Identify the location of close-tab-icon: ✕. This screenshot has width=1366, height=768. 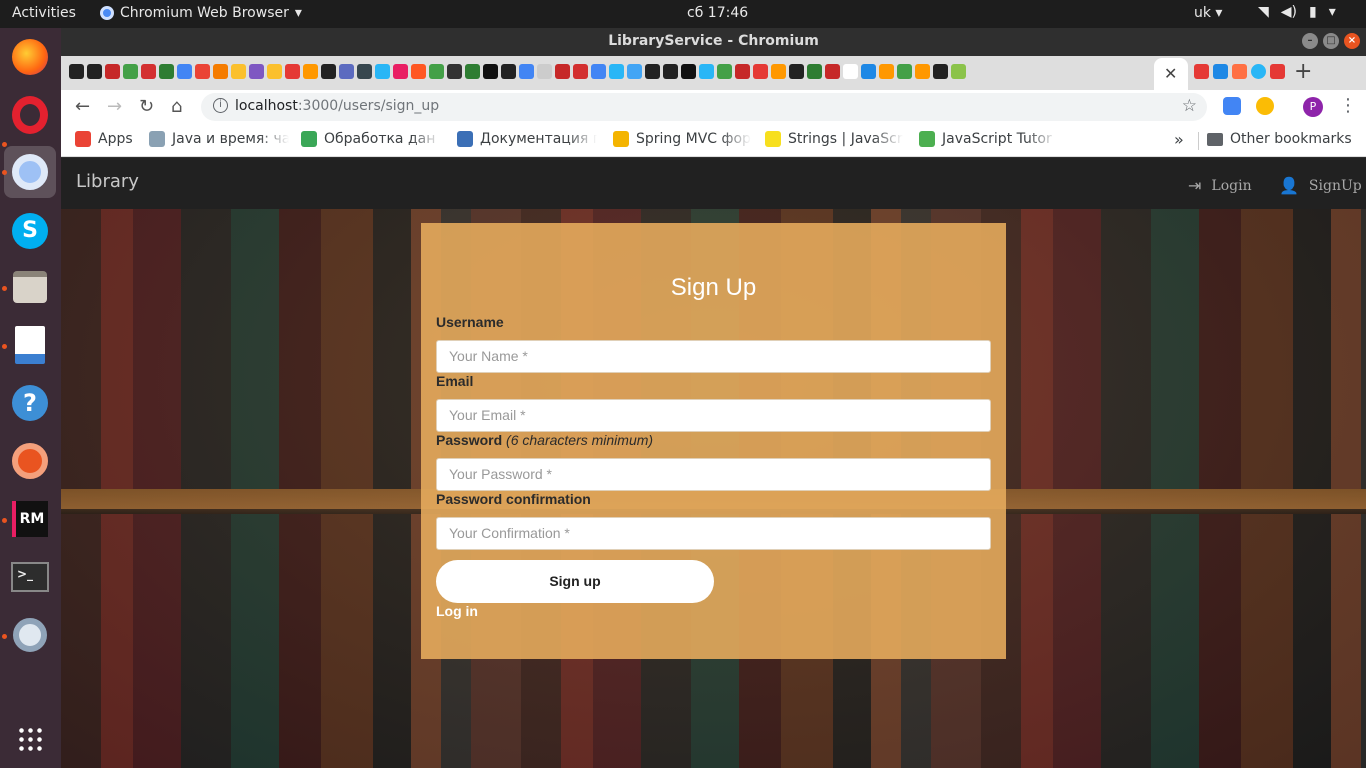
(1170, 73).